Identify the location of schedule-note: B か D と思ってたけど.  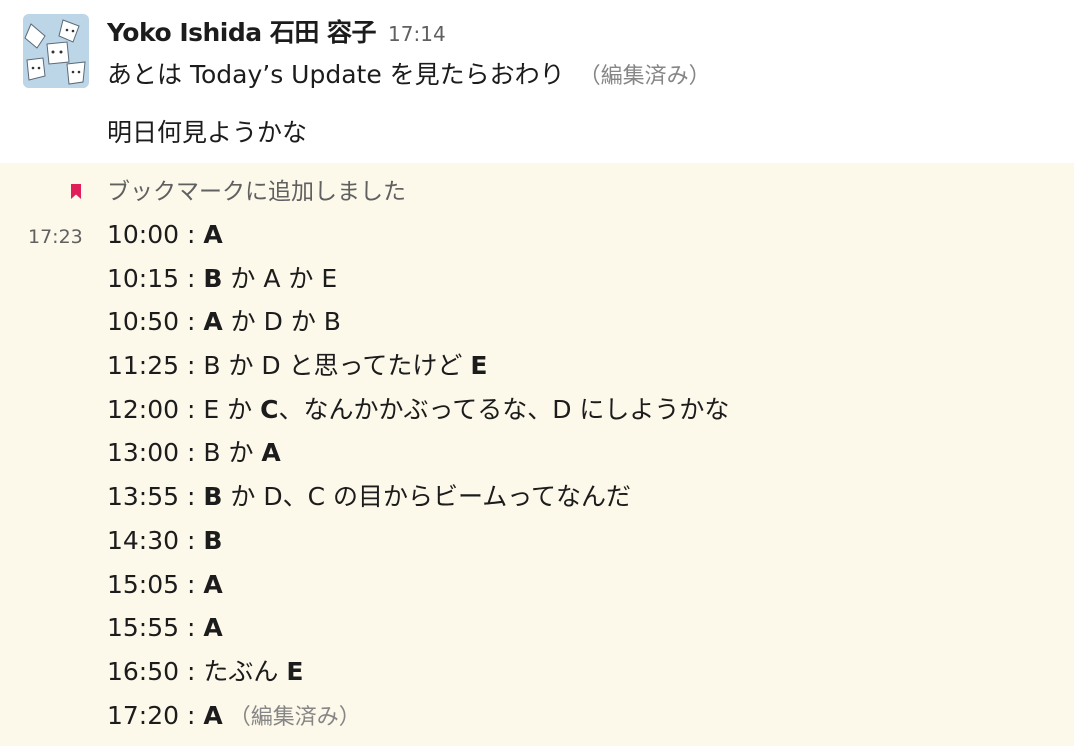
(337, 366).